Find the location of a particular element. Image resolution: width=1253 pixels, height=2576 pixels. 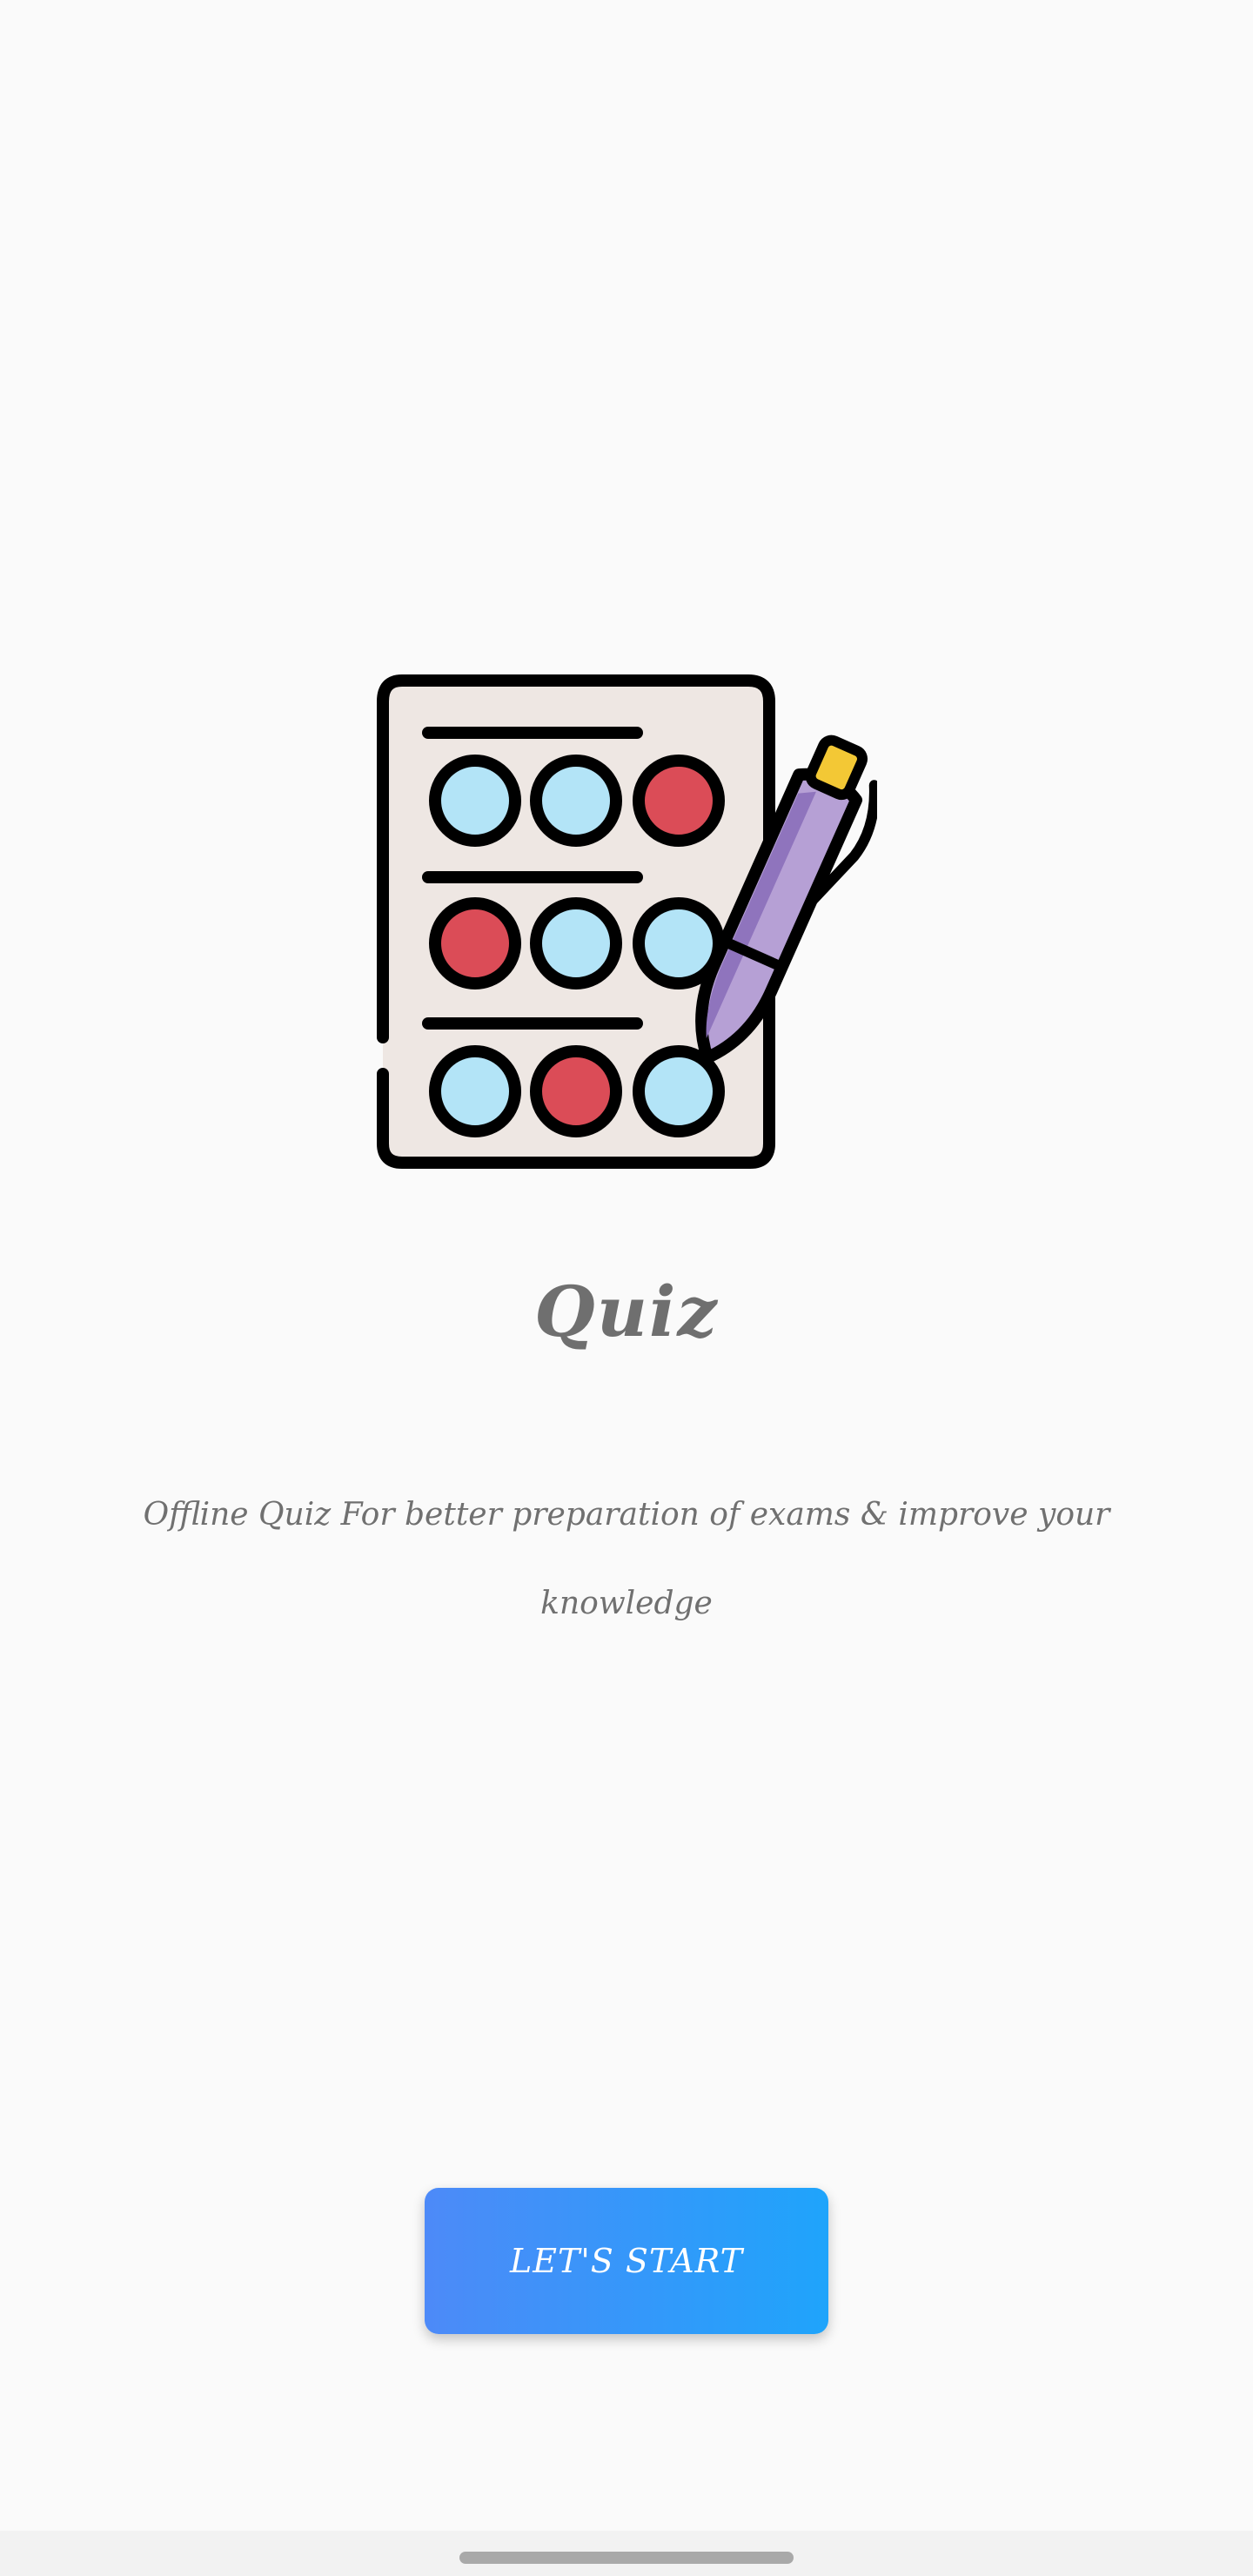

lets-start-button-label: LET'S START is located at coordinates (626, 2261).